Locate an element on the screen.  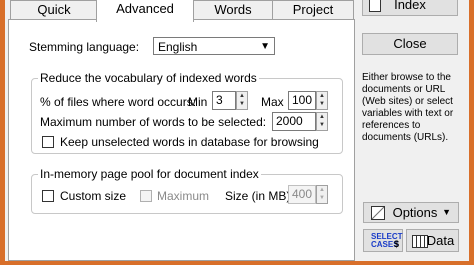
custom-size-checkbox is located at coordinates (48, 196).